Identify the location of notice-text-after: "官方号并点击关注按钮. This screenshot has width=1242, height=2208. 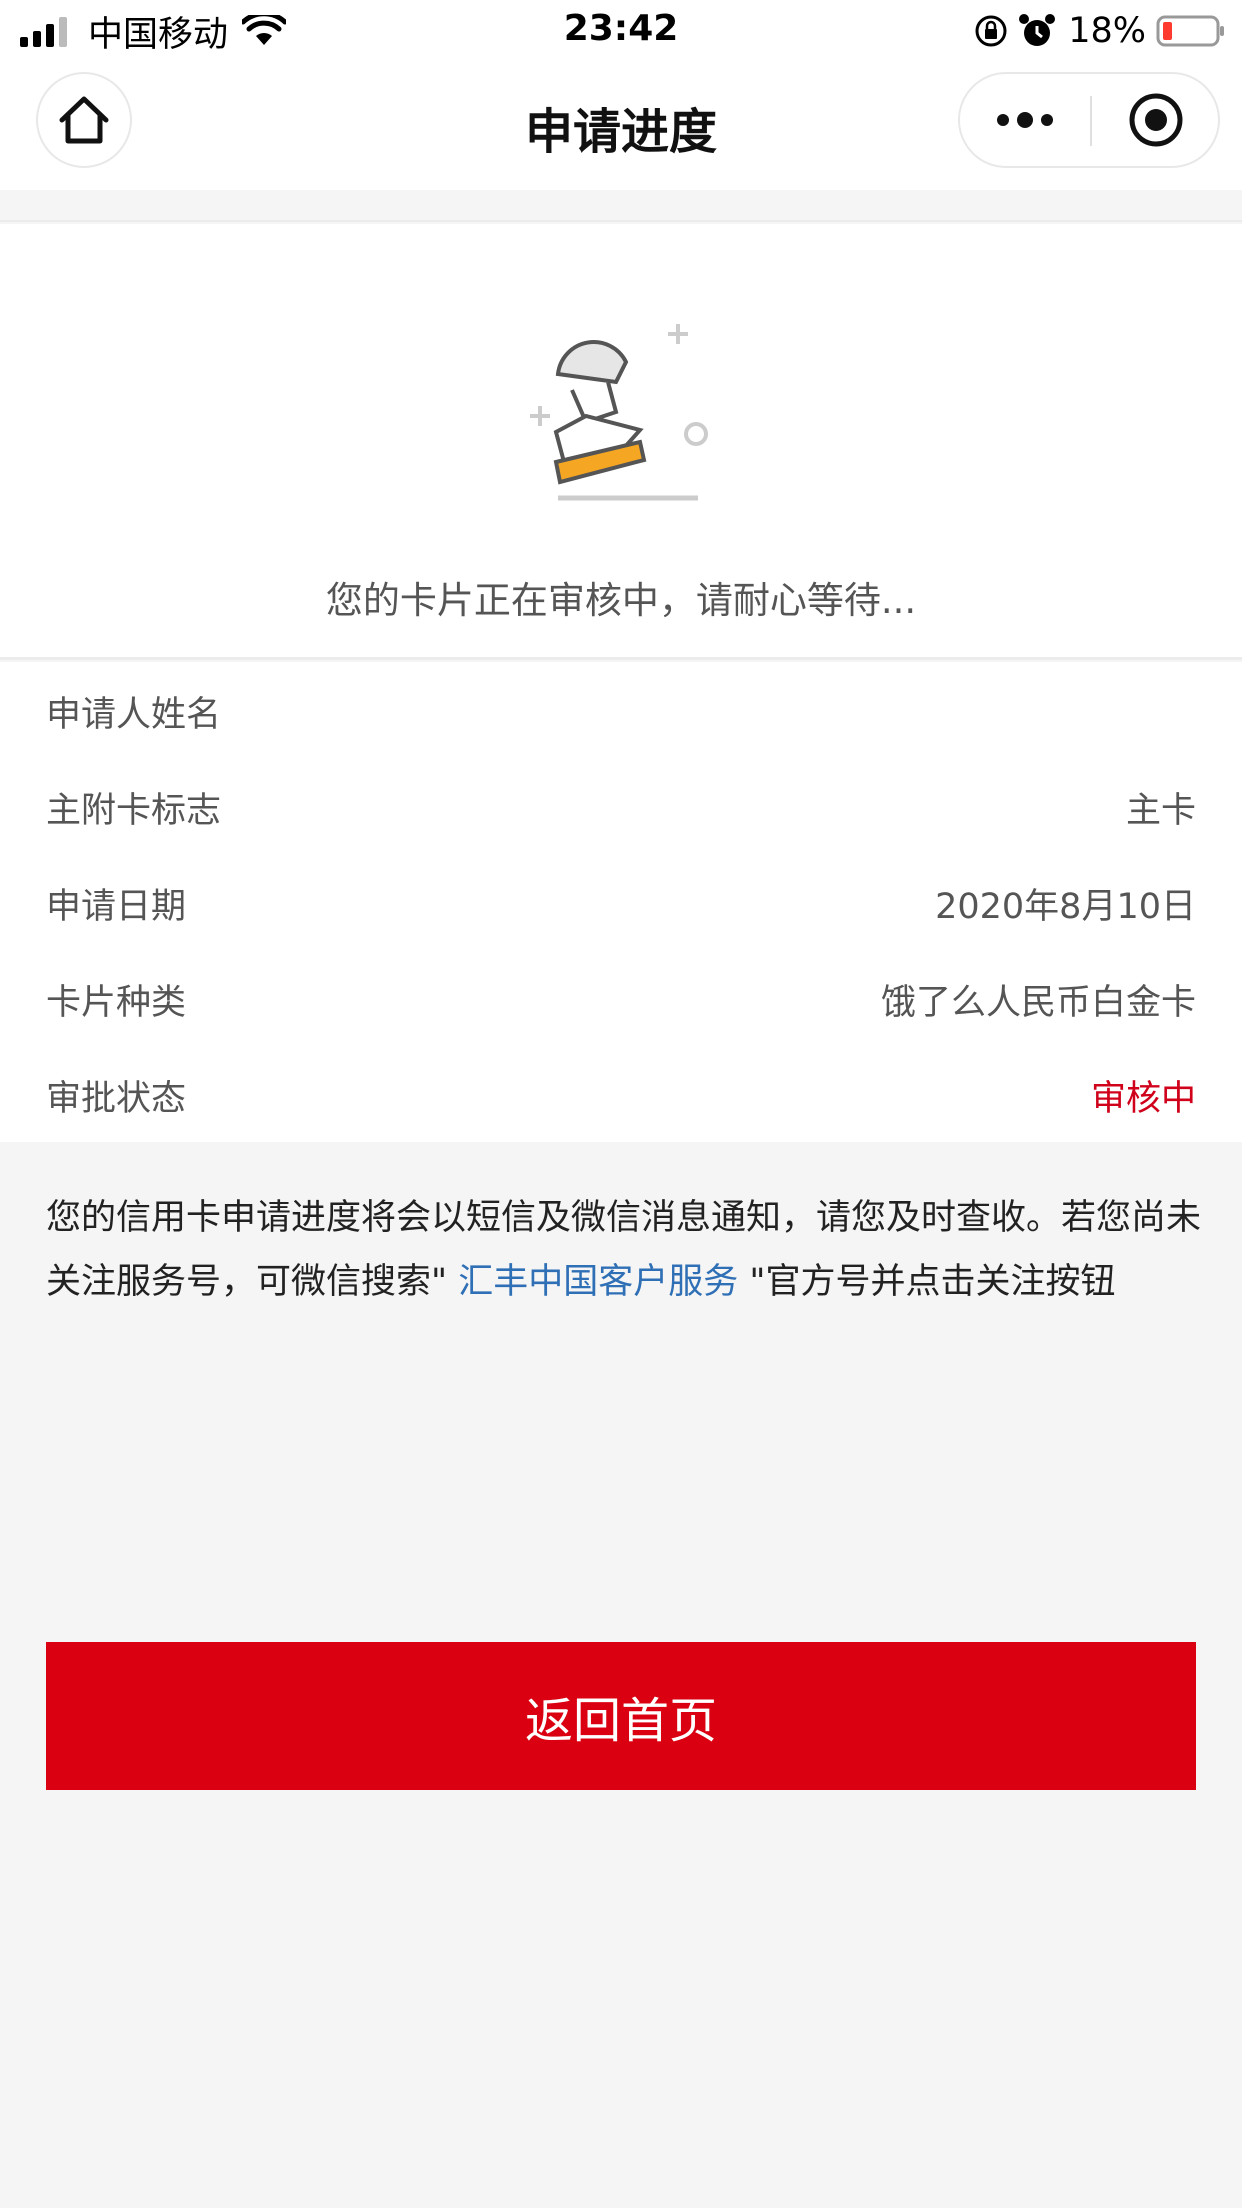
(927, 1282).